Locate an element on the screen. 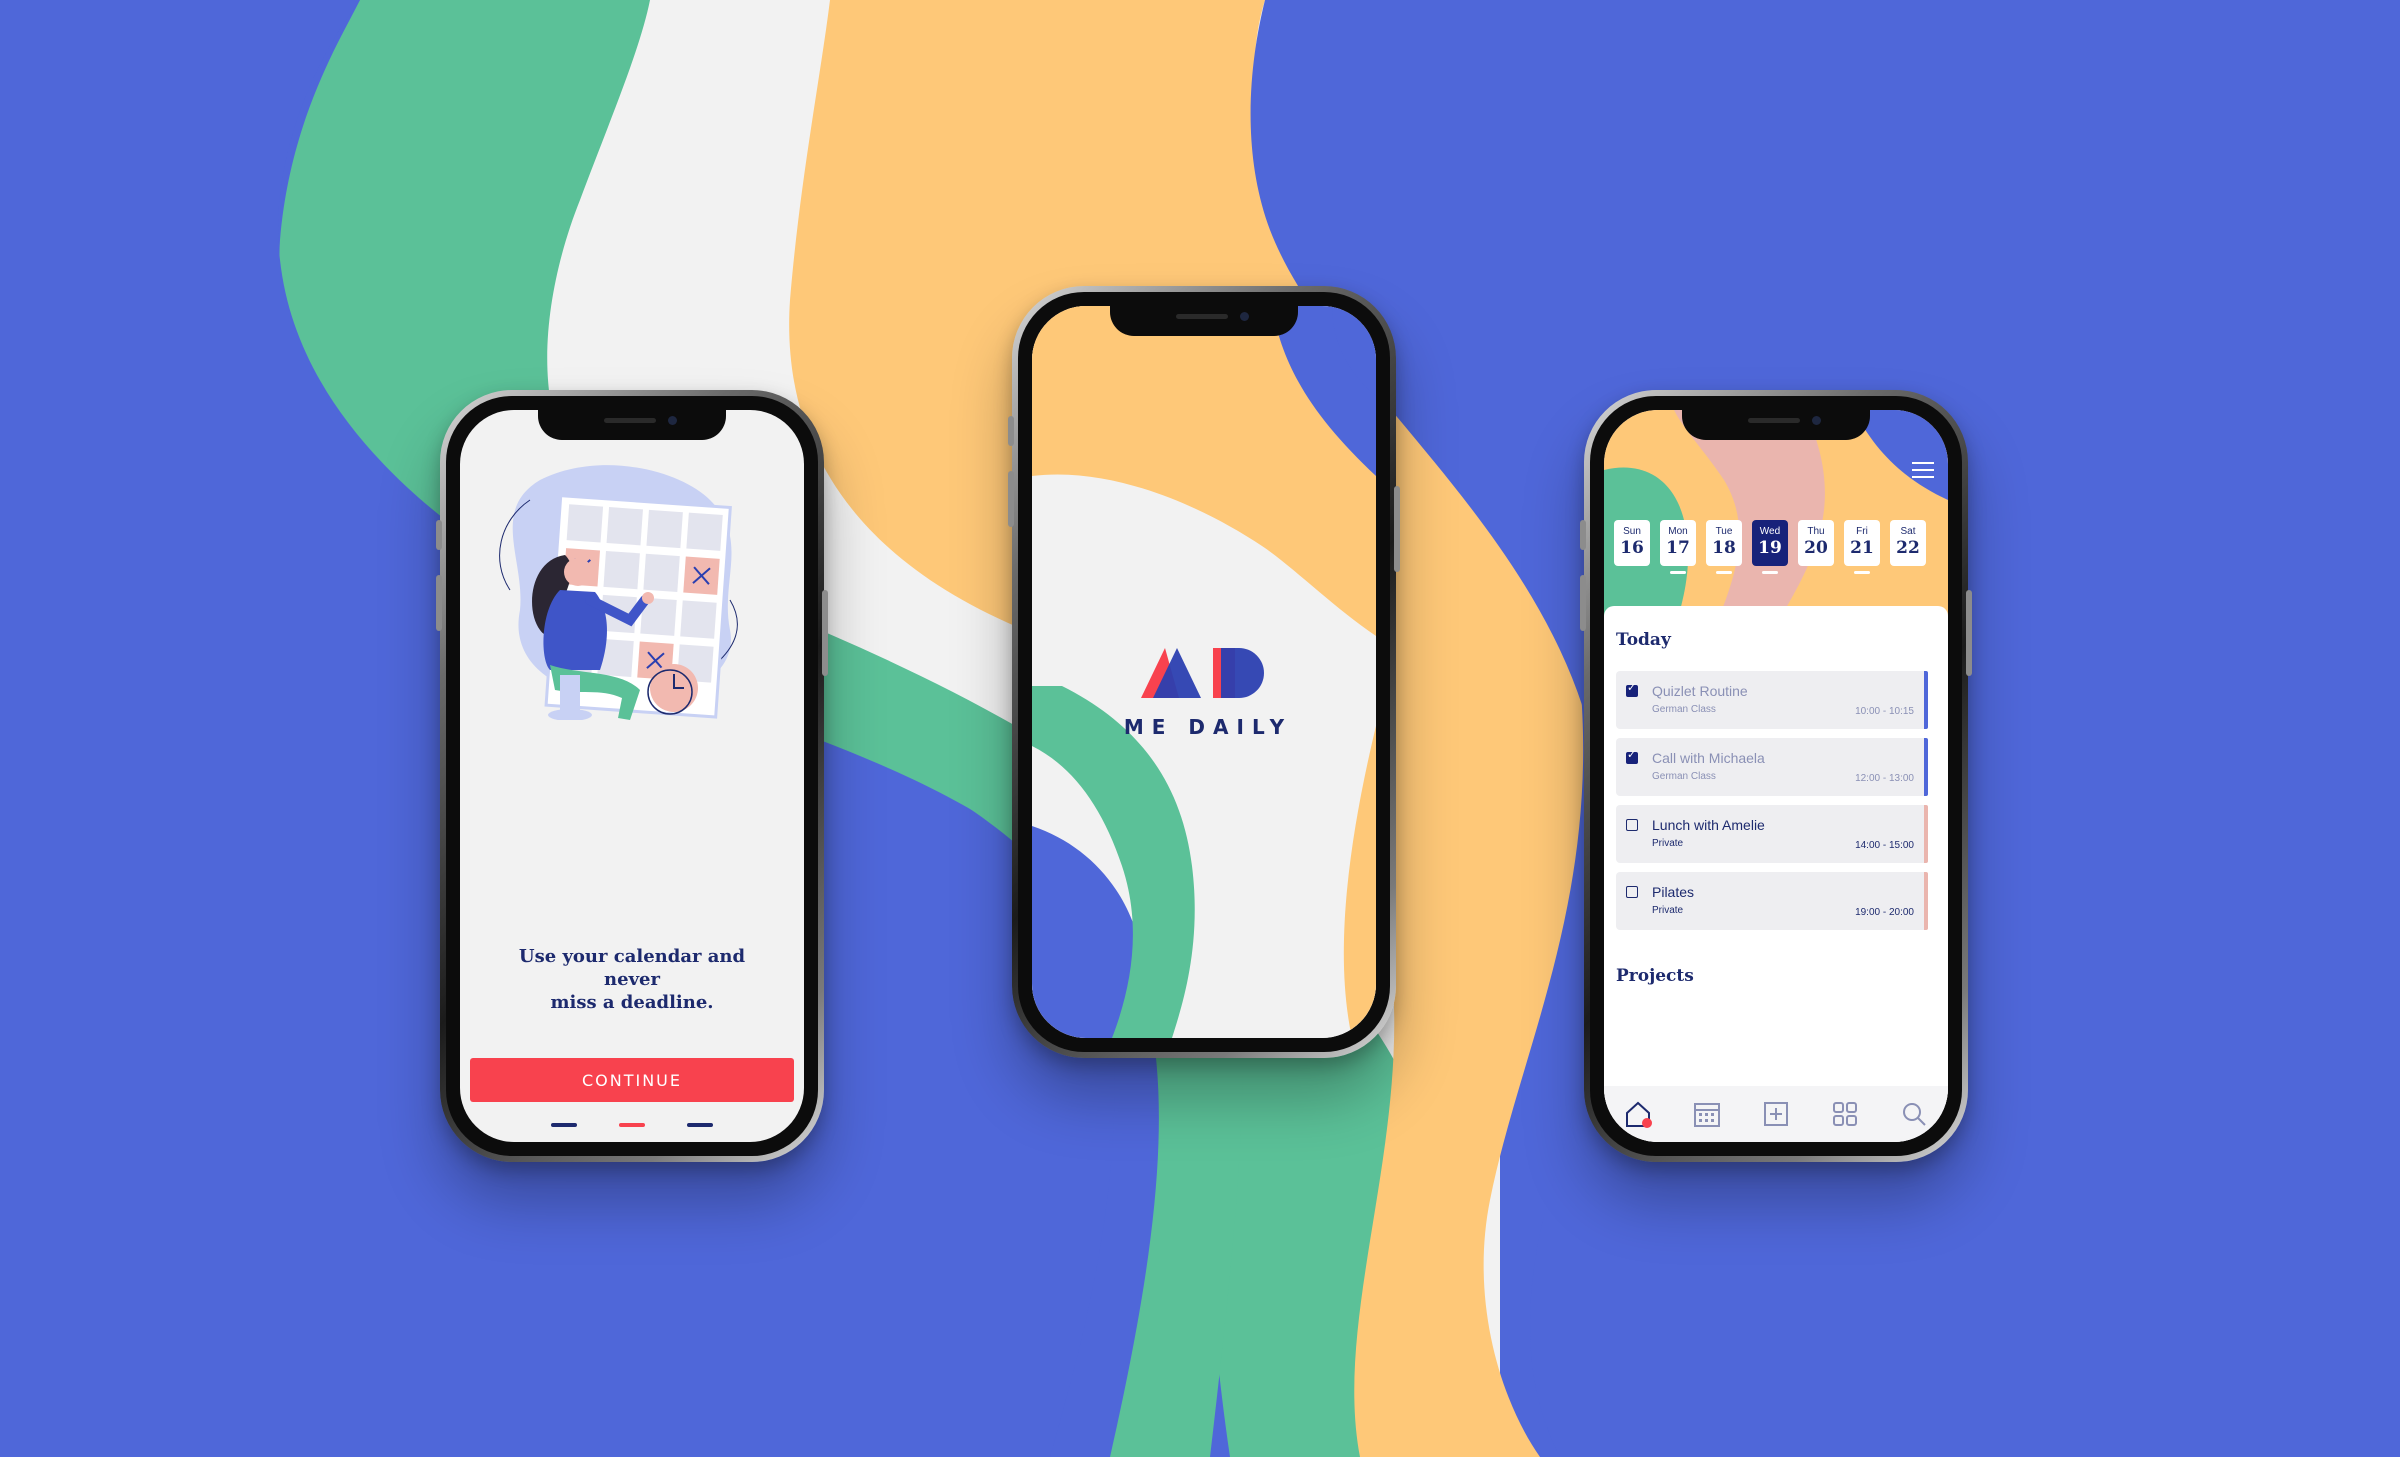 This screenshot has width=2400, height=1457. calendar-icon is located at coordinates (1707, 1114).